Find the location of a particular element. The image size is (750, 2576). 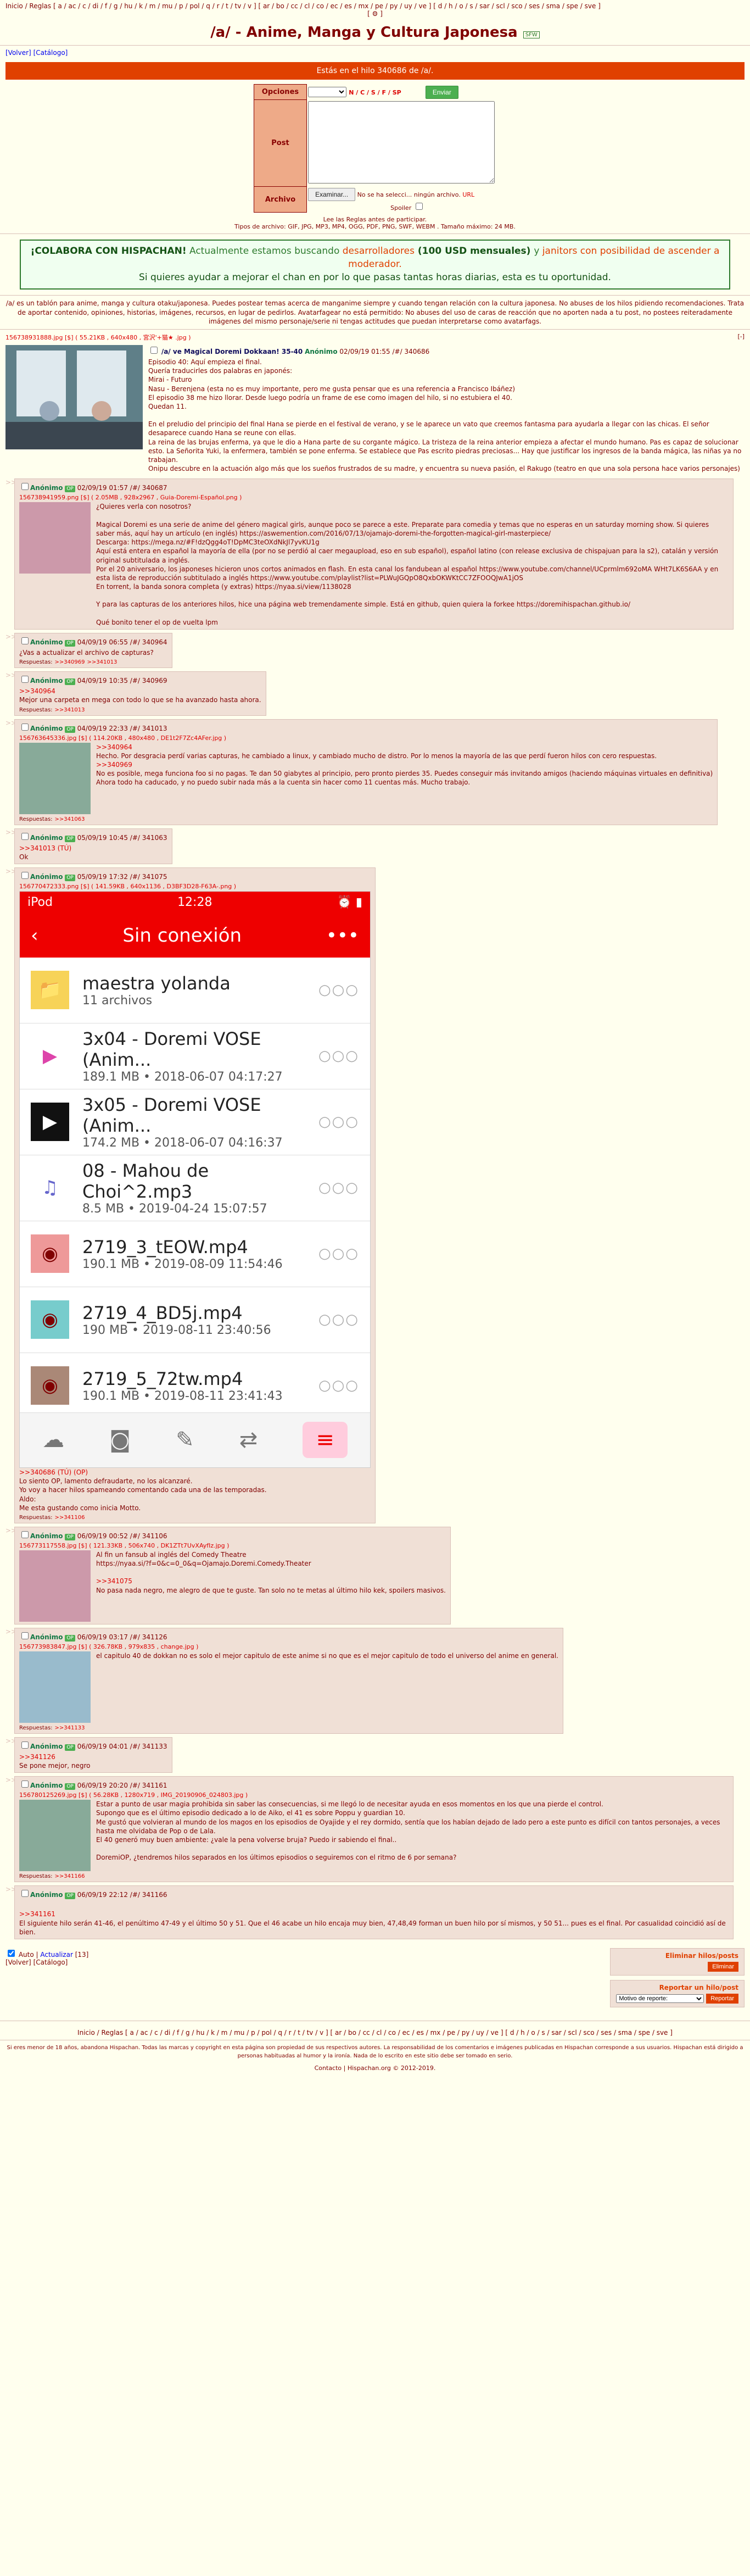

contact-footer: Contacto | Hispachan.org © 2012-2019. is located at coordinates (375, 2068).